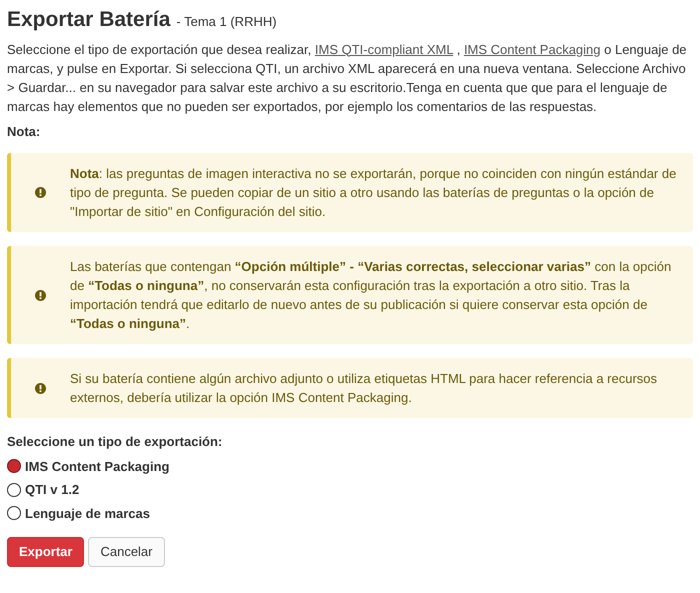 The image size is (700, 593). Describe the element at coordinates (347, 78) in the screenshot. I see `intro-paragraph: Seleccione el tipo de exportación que desea realizar, IMS QTI-compliant XML , IMS Content Packaging o Lenguaje de marcas, y pulse en Exportar. Si selecciona QTI, un archivo XML aparecerá en una nueva ventana. Seleccione Archivo > Guardar... en su navegador para salvar este archivo a su escritorio.Tenga en cuenta que que para el lenguaje de marcas hay elementos que no pueden ser exportados, por ejemplo los comentarios de las respuestas.` at that location.